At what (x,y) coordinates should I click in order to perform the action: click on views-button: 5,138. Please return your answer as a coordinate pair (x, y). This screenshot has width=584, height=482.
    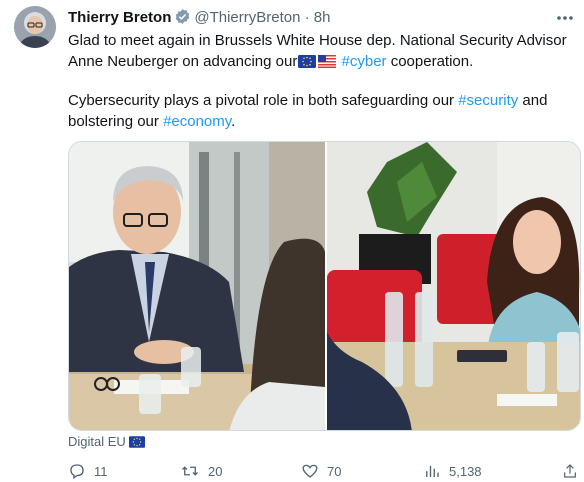
    Looking at the image, I should click on (452, 471).